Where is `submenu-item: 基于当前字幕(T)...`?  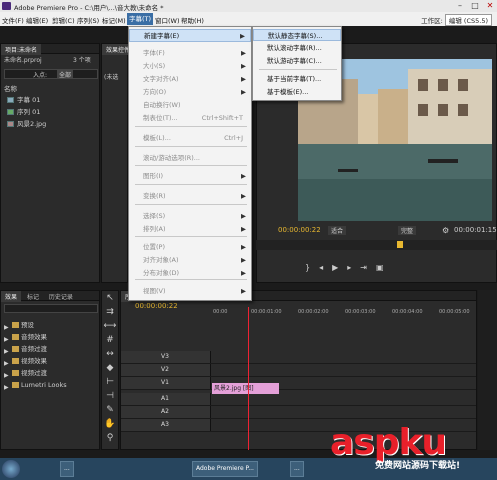 submenu-item: 基于当前字幕(T)... is located at coordinates (297, 79).